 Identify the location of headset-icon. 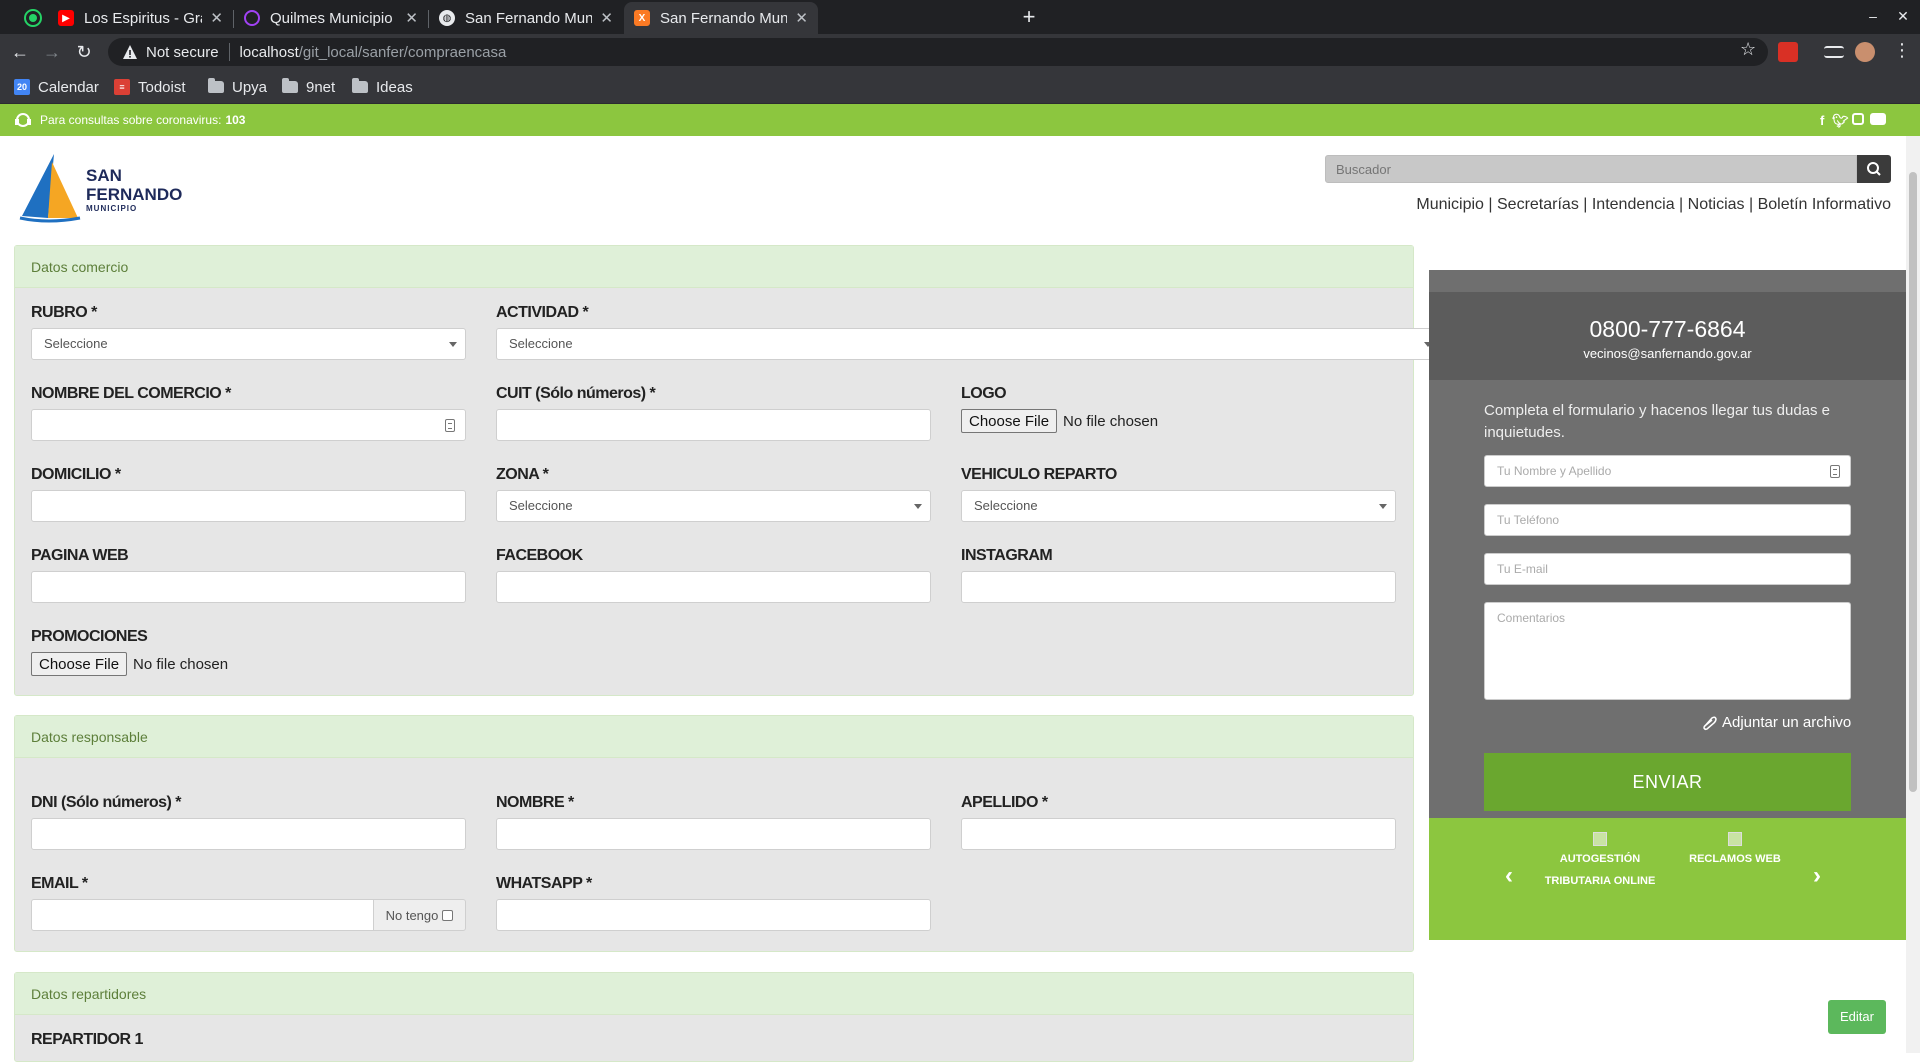
(23, 120).